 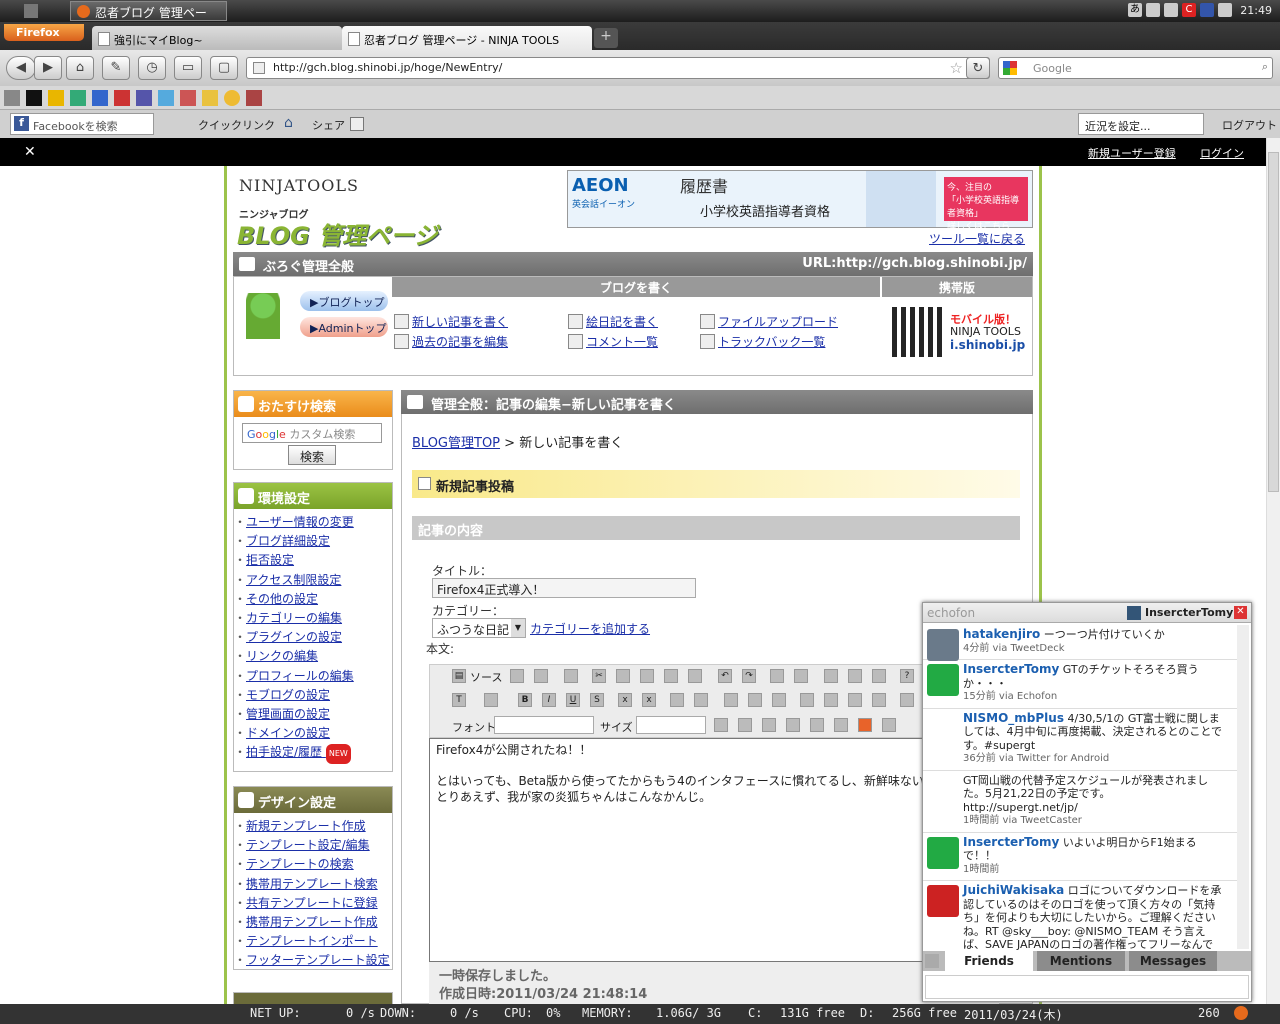 What do you see at coordinates (236, 125) in the screenshot?
I see `quick-link-menu: クイックリンク` at bounding box center [236, 125].